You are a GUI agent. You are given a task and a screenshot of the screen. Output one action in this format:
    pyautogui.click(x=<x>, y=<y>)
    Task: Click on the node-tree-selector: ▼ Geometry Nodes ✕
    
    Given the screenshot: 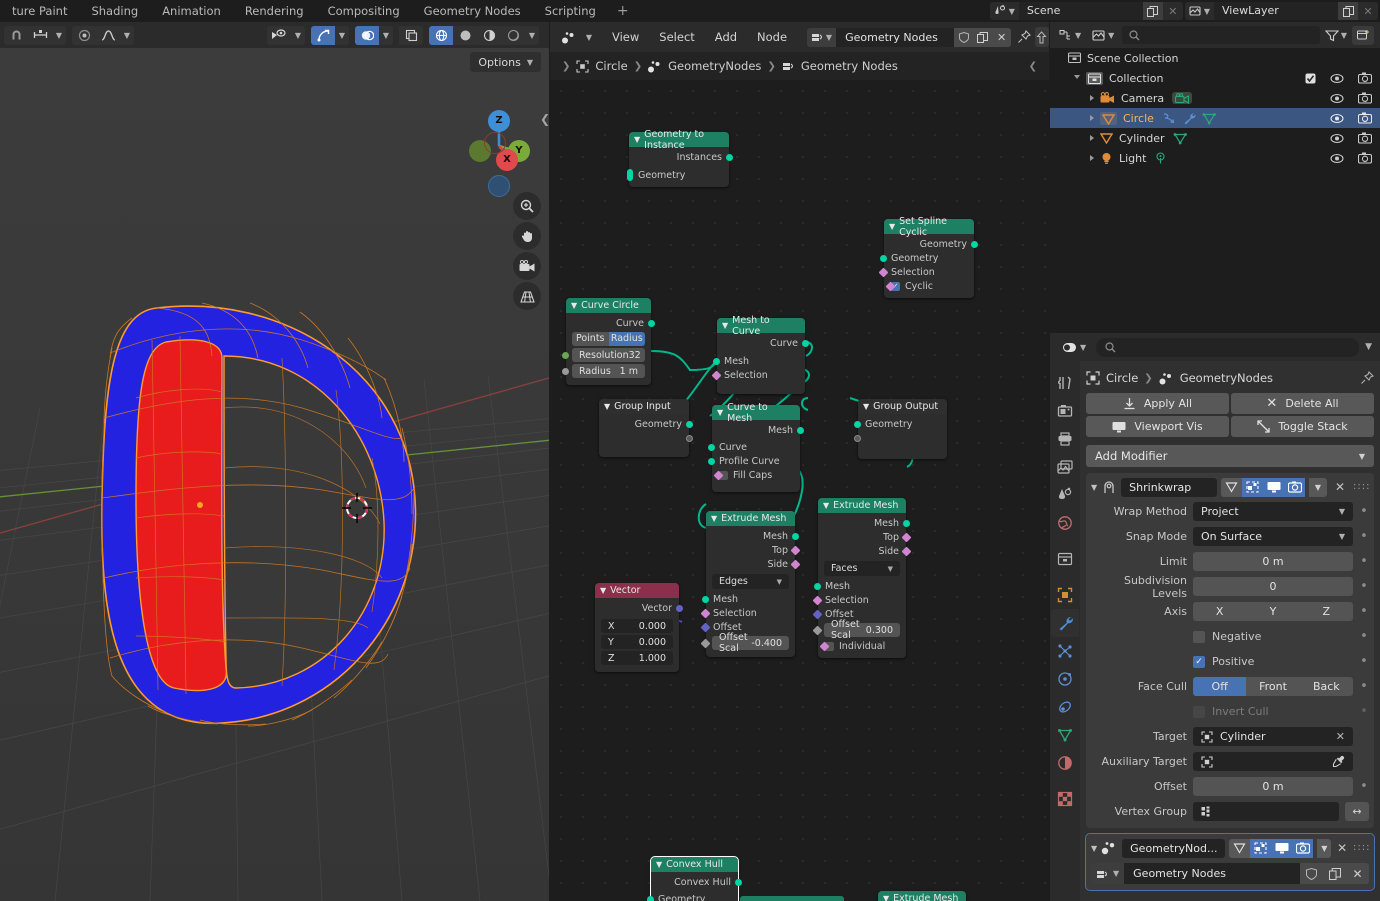 What is the action you would take?
    pyautogui.click(x=909, y=37)
    